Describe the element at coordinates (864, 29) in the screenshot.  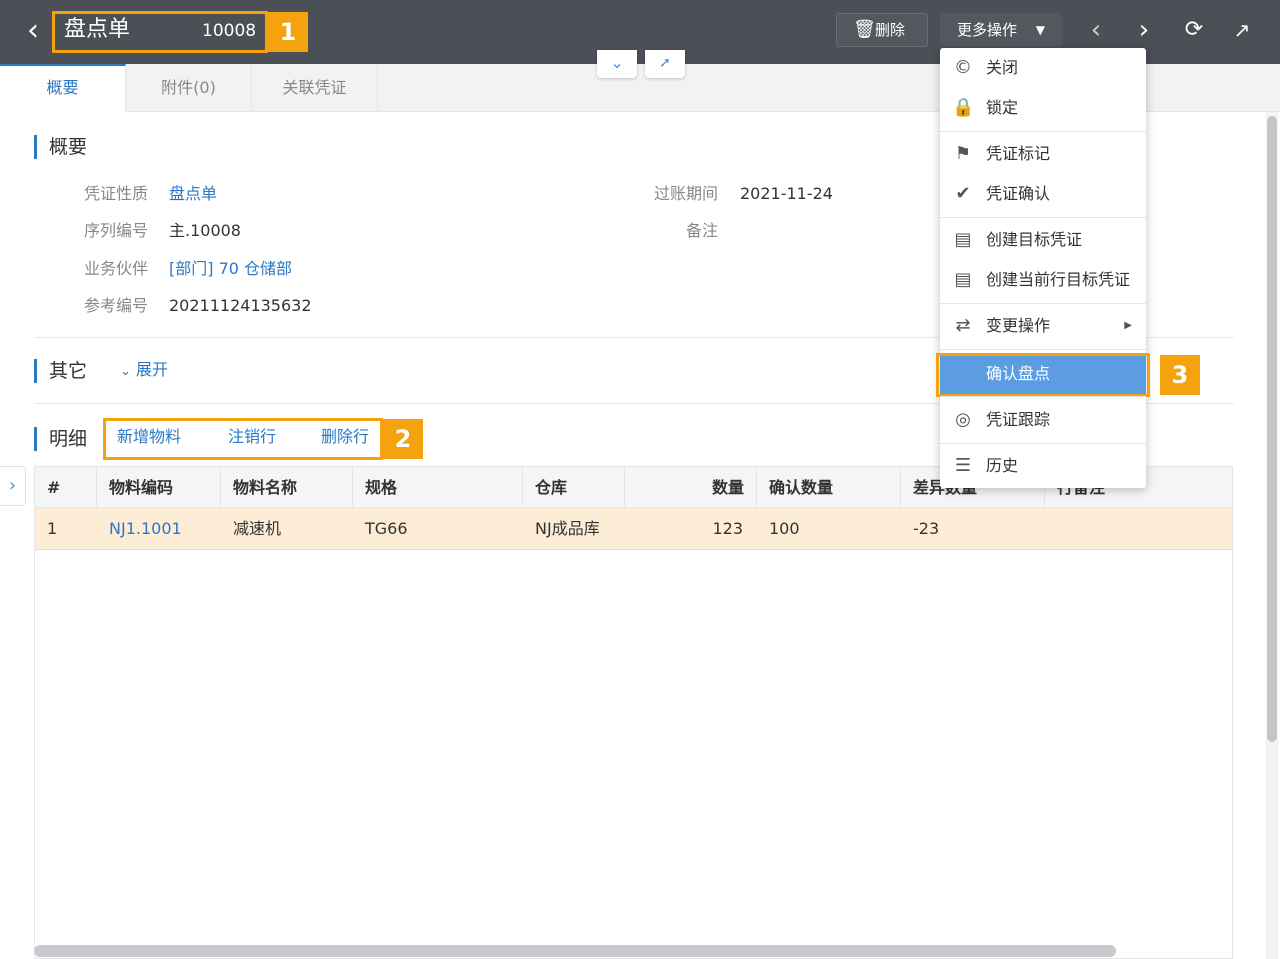
I see `trash-icon: 🗑` at that location.